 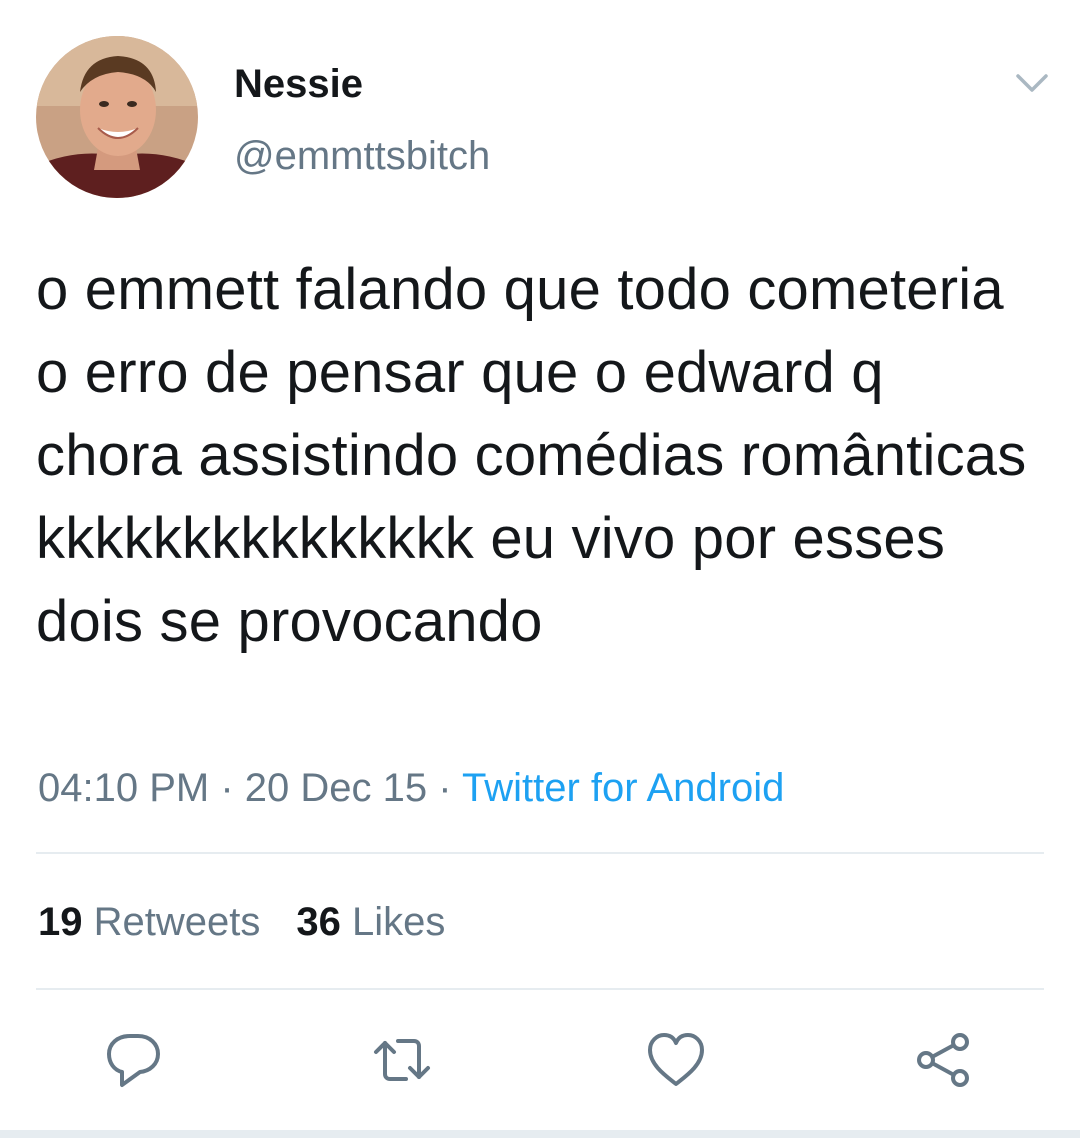 I want to click on share-button, so click(x=944, y=1060).